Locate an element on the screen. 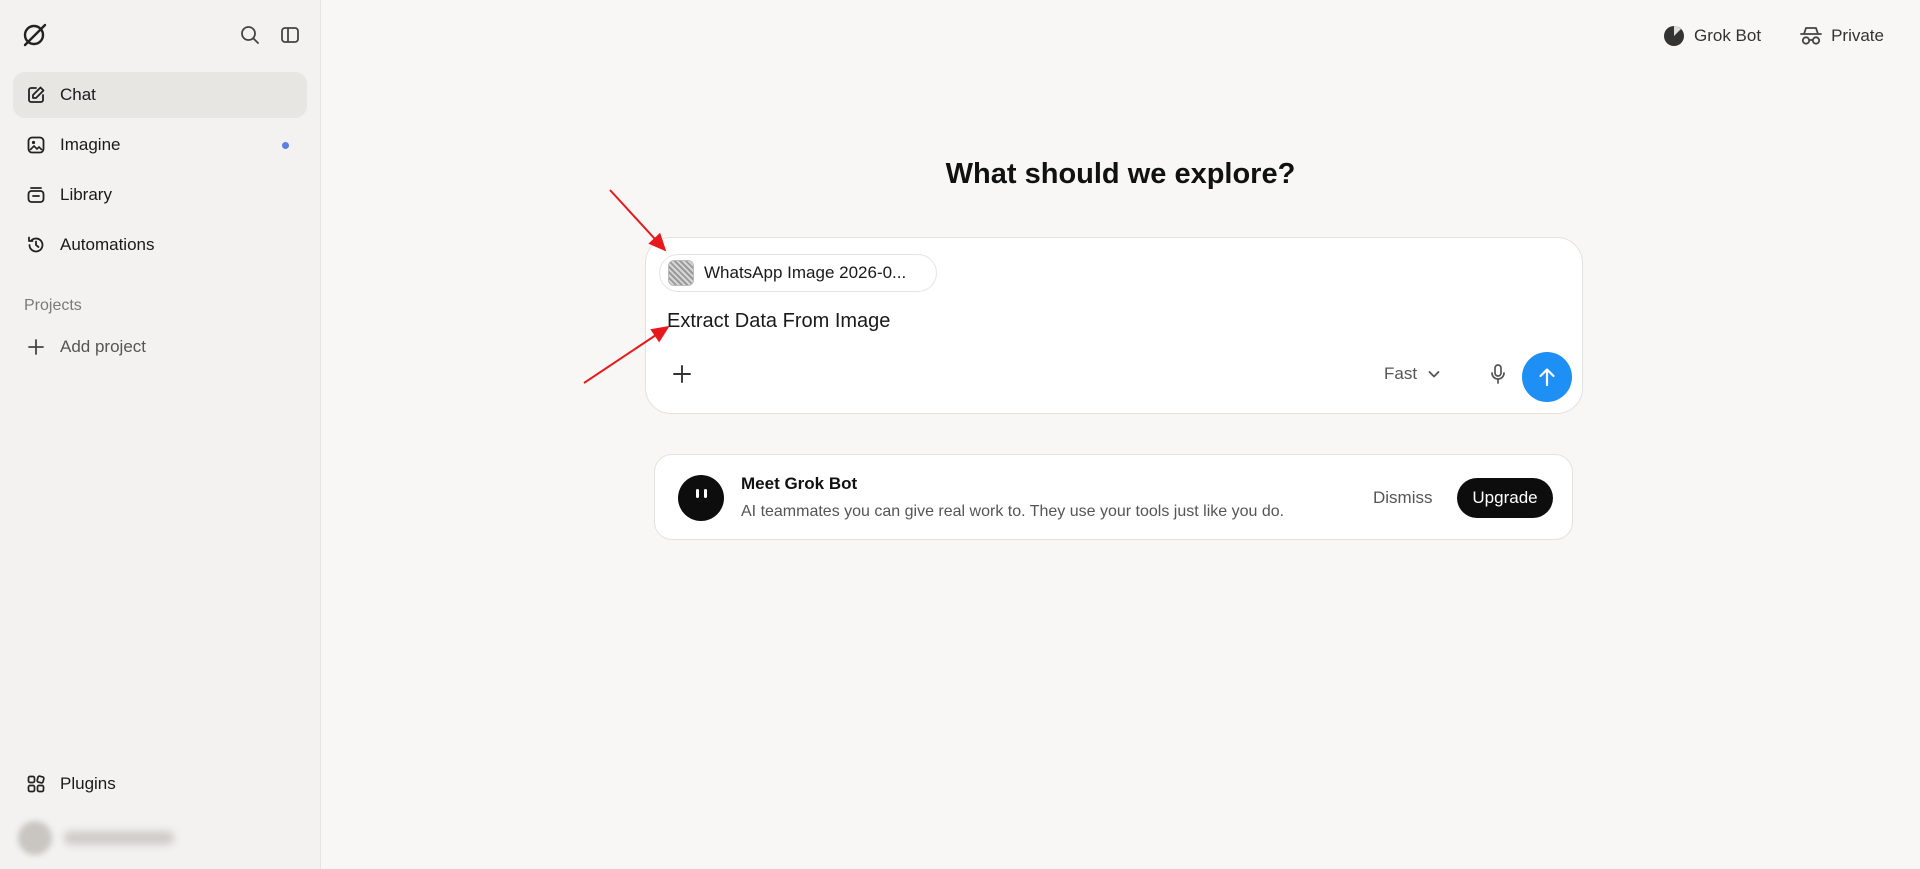 Image resolution: width=1920 pixels, height=869 pixels. arrow-up-icon is located at coordinates (1547, 377).